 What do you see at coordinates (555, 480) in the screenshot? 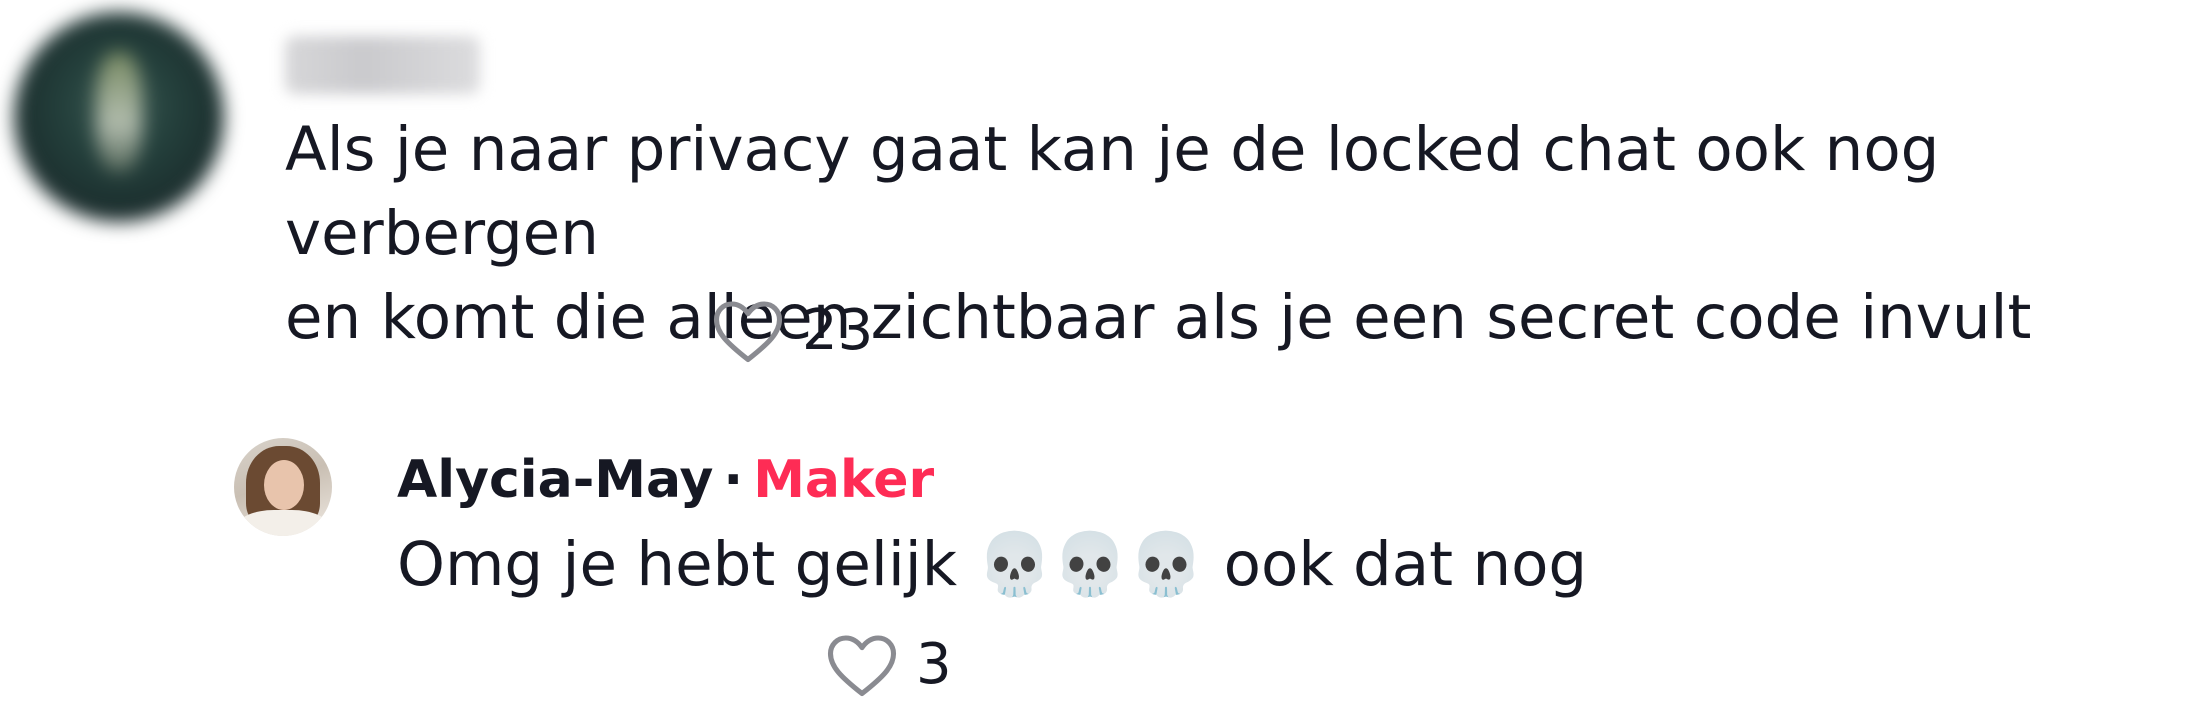
I see `reply-author-name: Alycia-May` at bounding box center [555, 480].